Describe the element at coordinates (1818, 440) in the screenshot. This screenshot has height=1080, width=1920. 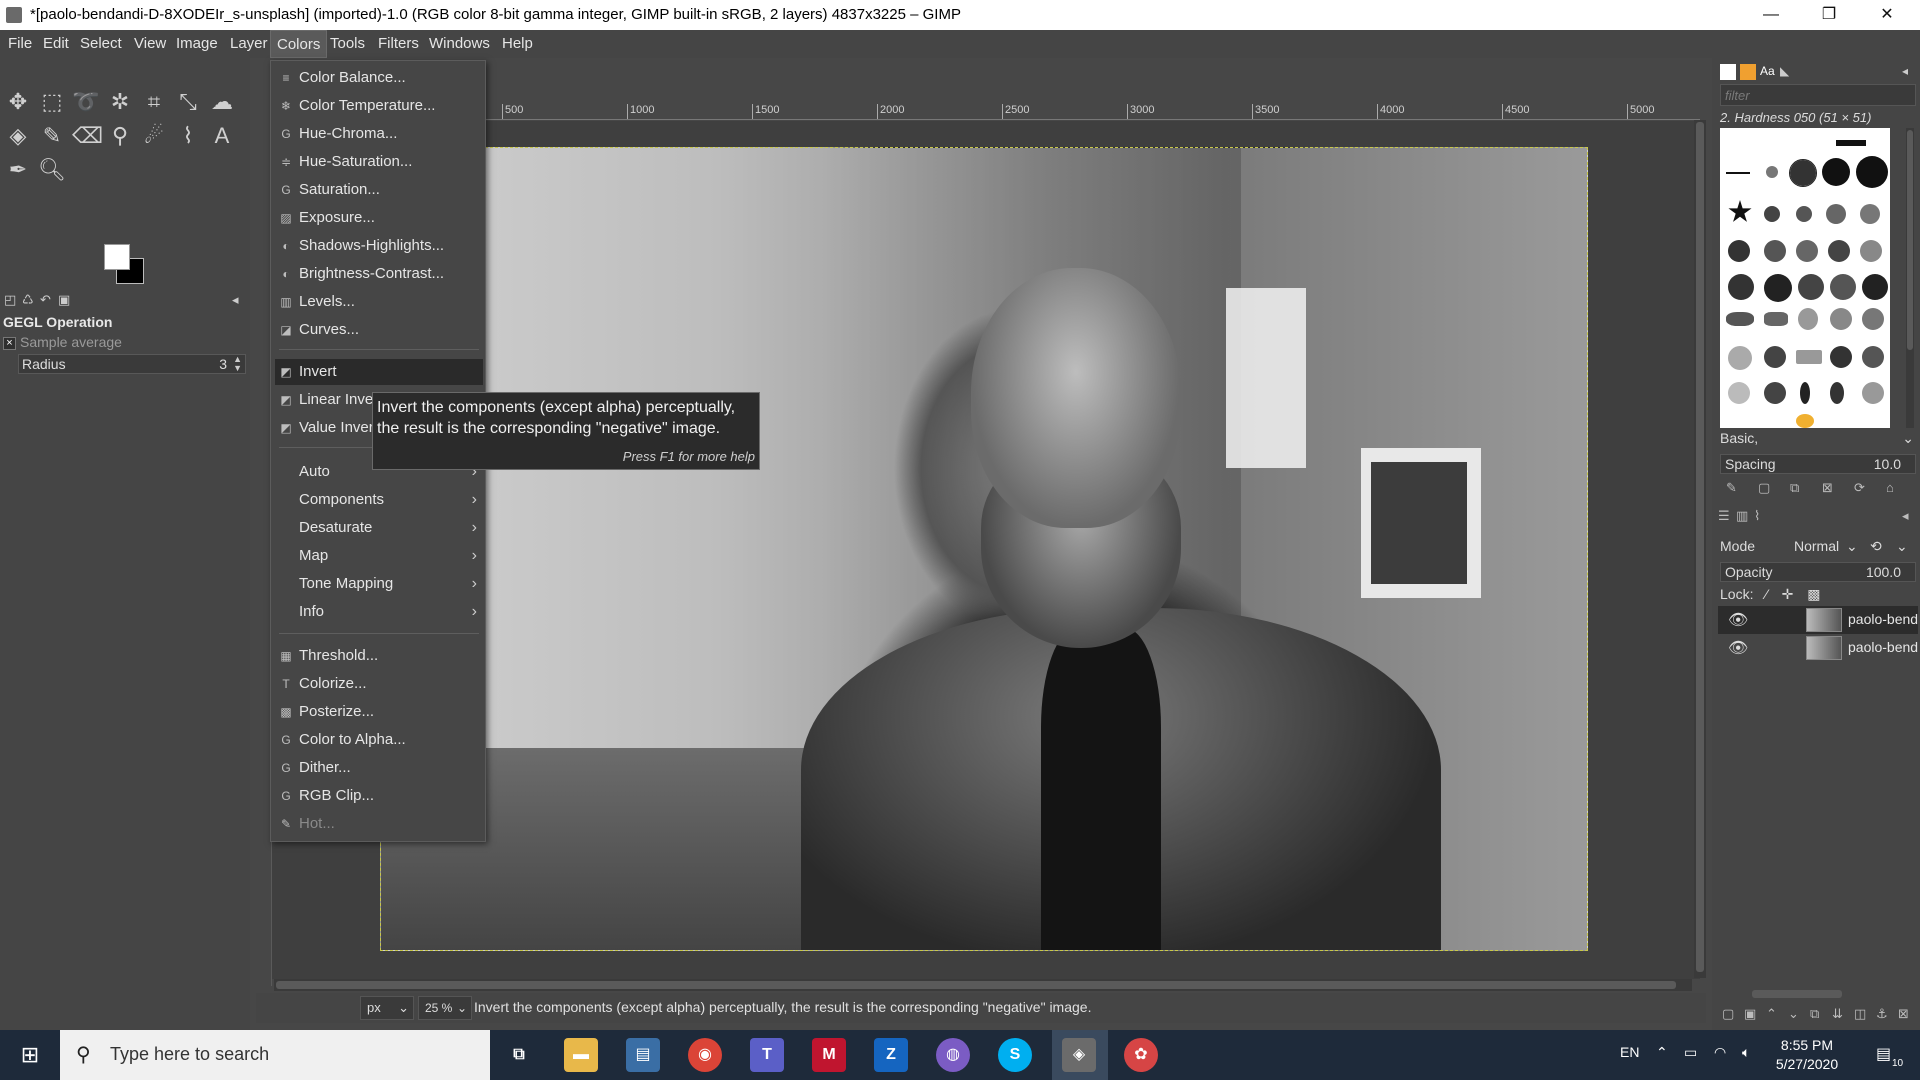
I see `brush-preset-select: Basic, ⌄` at that location.